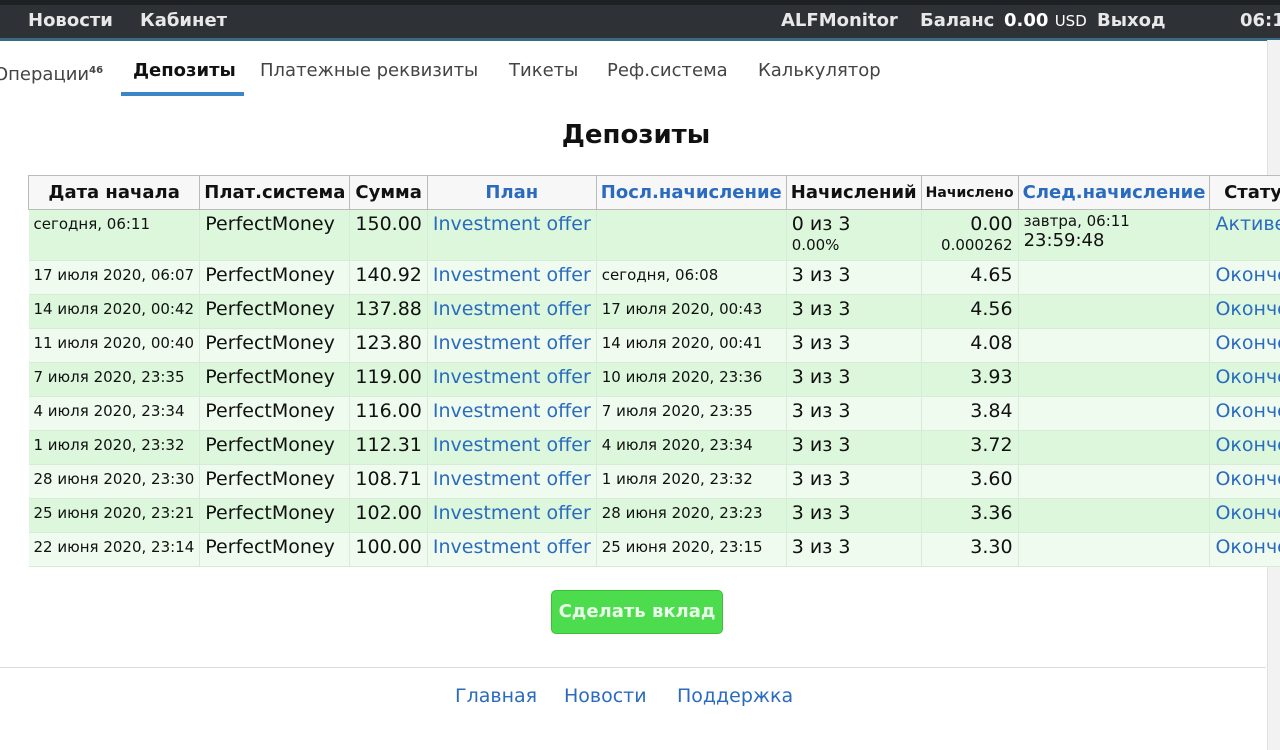  What do you see at coordinates (970, 549) in the screenshot?
I see `cell-accrued: 3.30` at bounding box center [970, 549].